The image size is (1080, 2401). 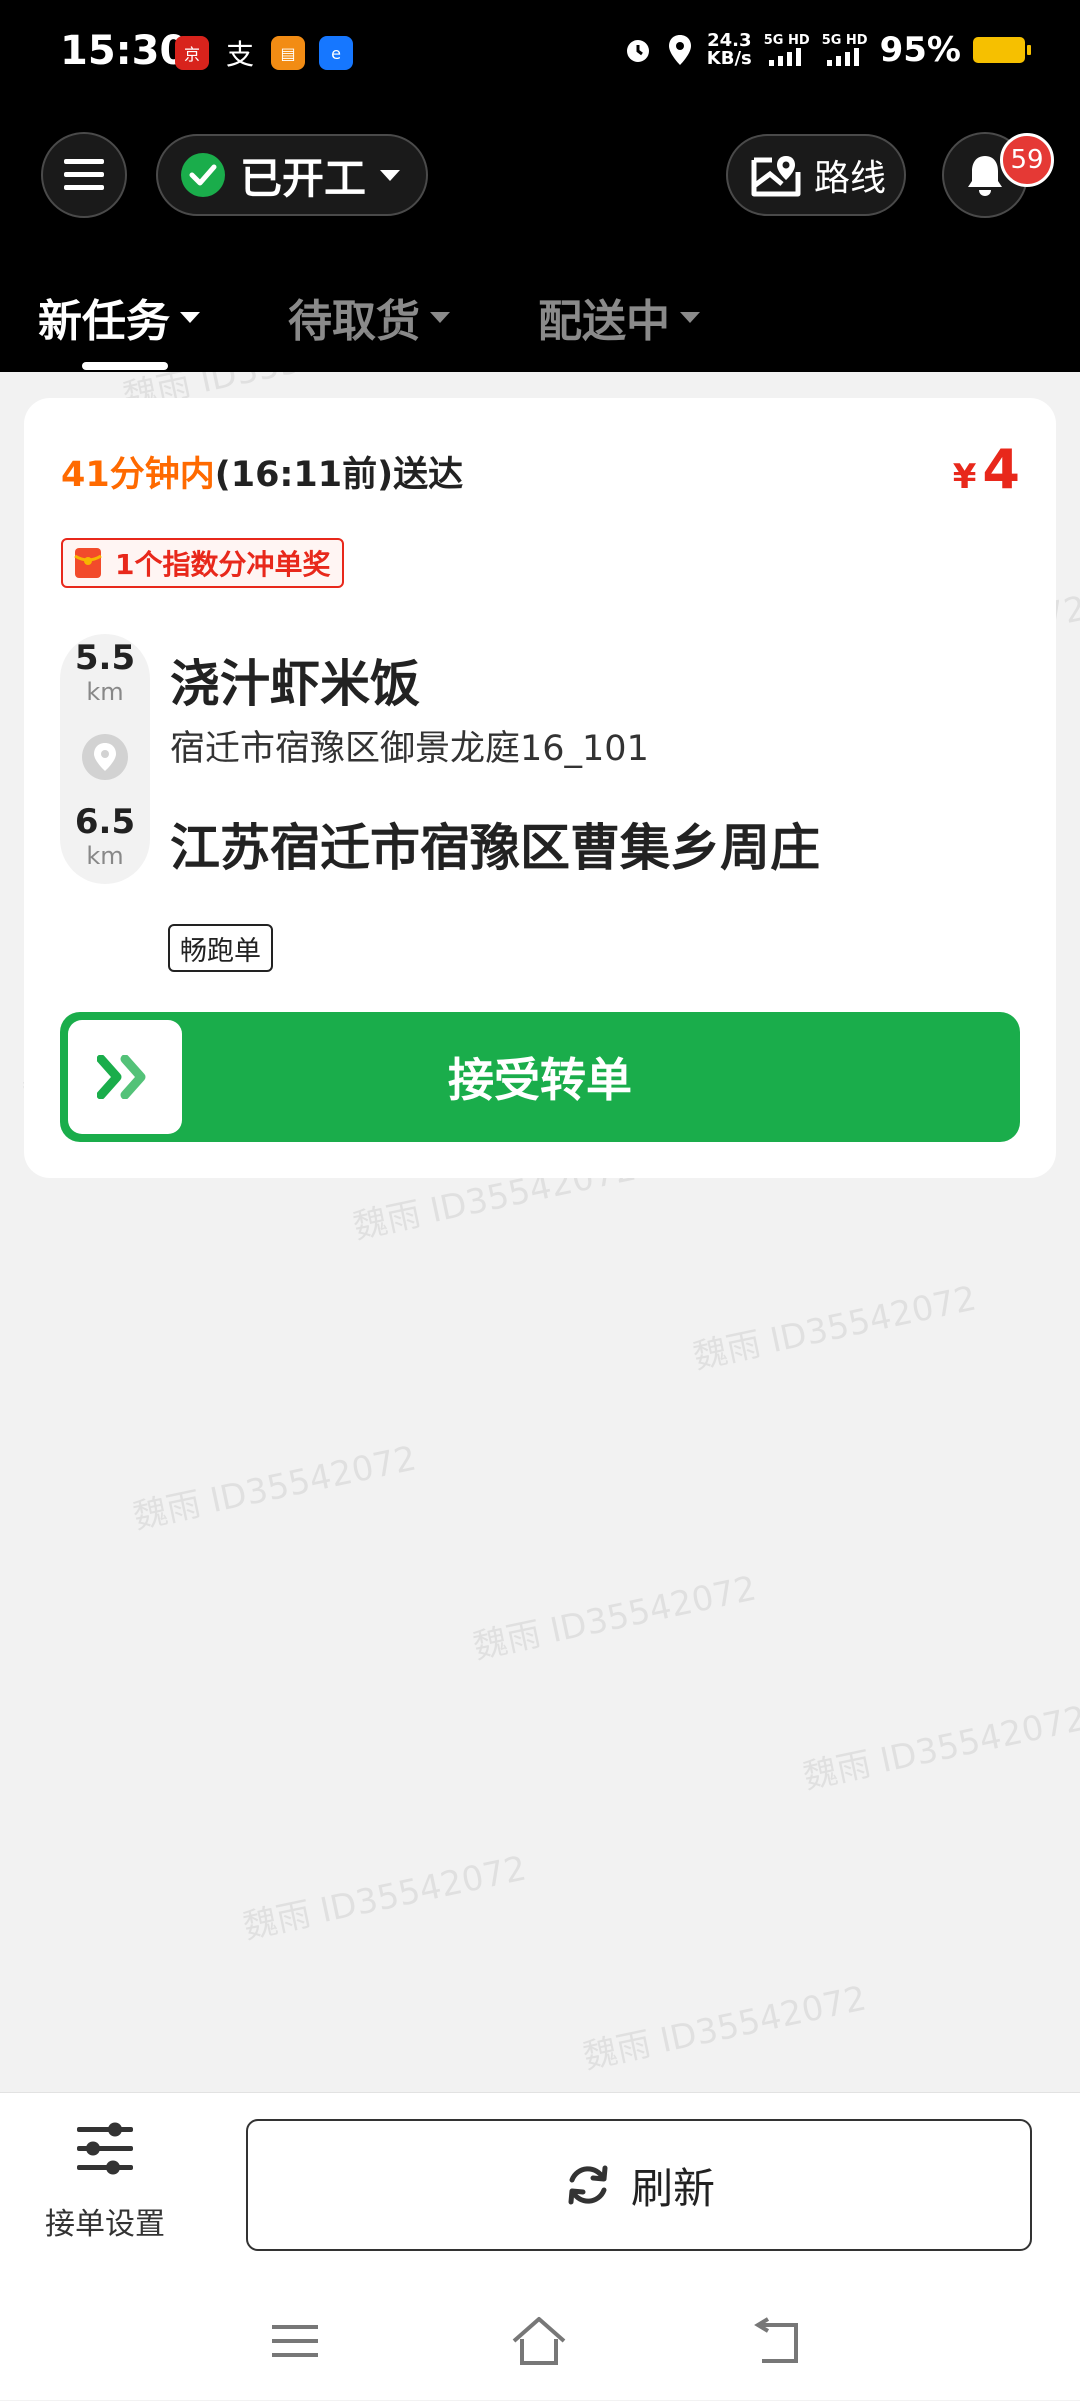 I want to click on alipay-icon: 支, so click(x=239, y=54).